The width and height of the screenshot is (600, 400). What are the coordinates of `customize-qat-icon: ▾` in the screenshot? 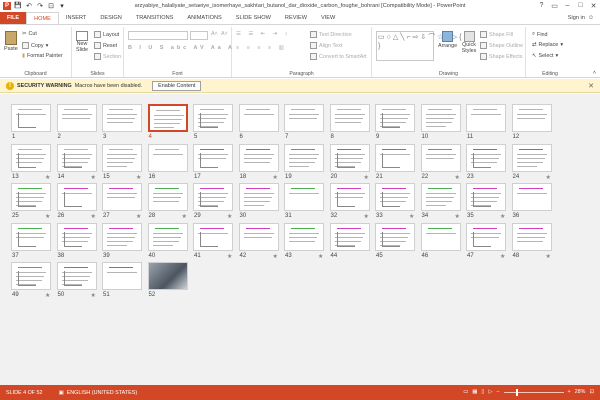 It's located at (62, 6).